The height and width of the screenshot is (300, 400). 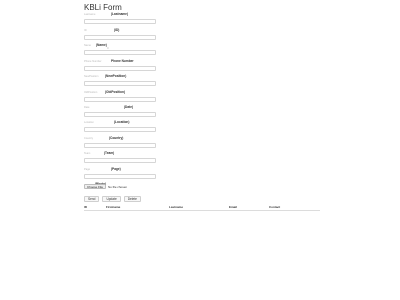 I want to click on team-hint: Team, so click(x=87, y=153).